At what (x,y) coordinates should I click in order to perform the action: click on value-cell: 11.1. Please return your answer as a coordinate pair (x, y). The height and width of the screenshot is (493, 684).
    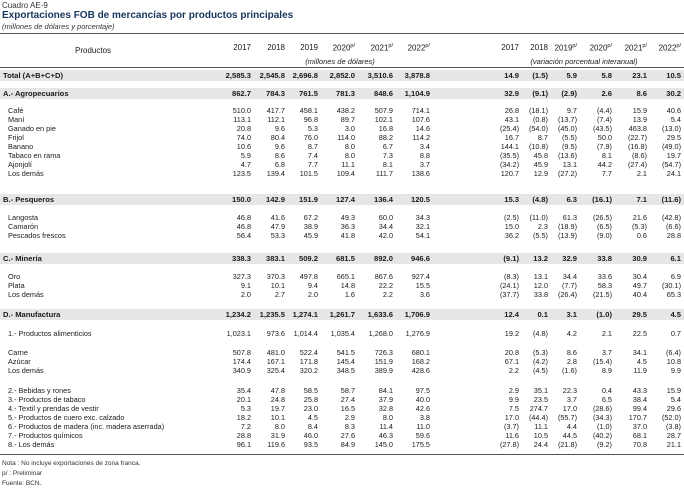
    Looking at the image, I should click on (348, 164).